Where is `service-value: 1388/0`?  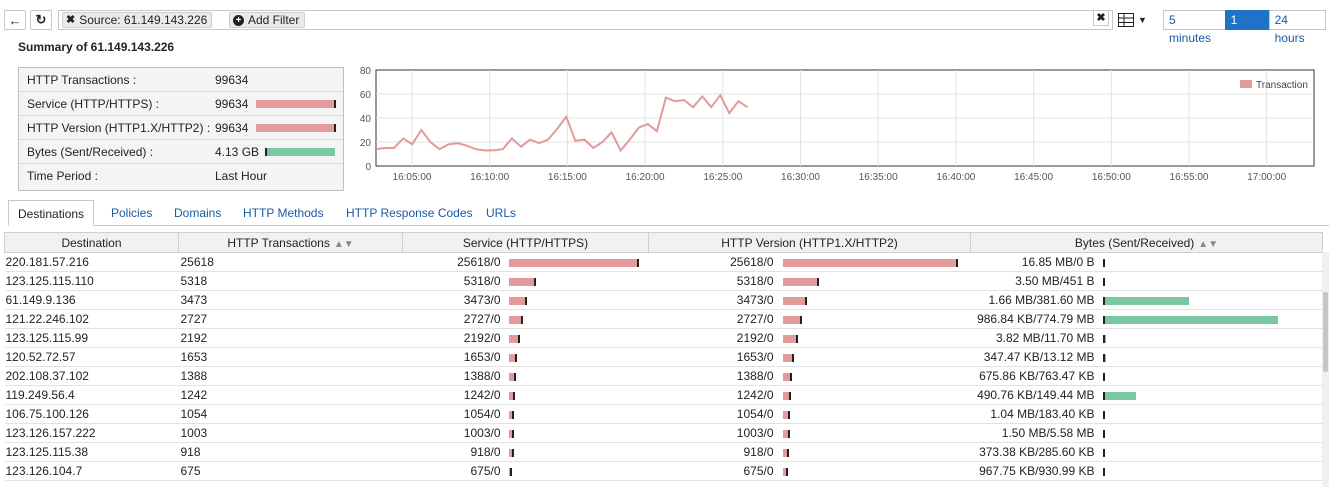
service-value: 1388/0 is located at coordinates (482, 376).